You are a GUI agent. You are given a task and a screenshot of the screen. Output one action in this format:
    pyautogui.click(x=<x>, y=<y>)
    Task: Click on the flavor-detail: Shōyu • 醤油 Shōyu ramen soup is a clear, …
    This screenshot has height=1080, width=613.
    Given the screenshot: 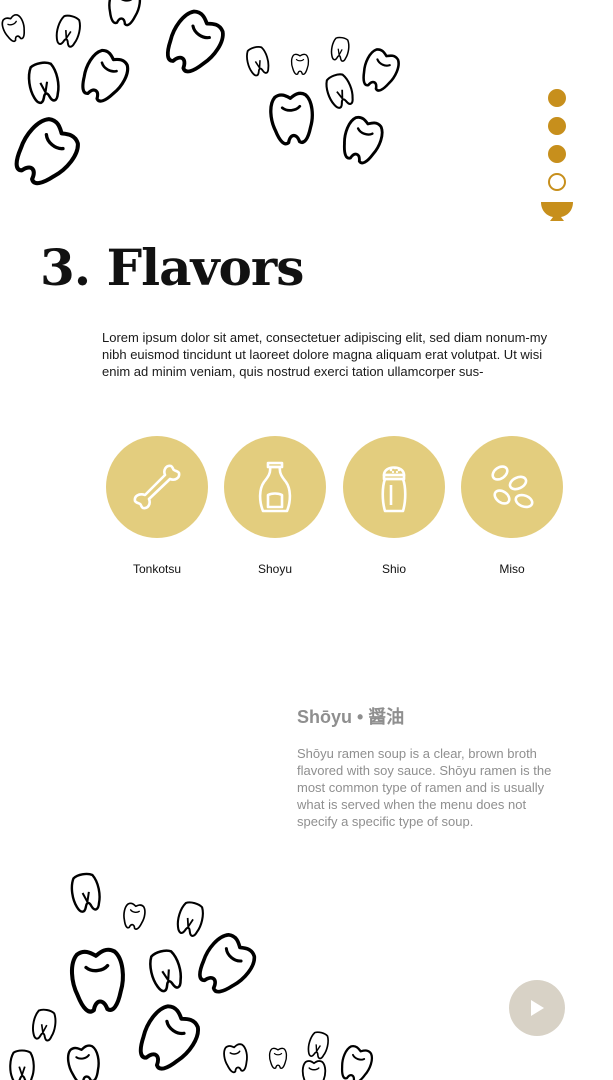 What is the action you would take?
    pyautogui.click(x=432, y=766)
    